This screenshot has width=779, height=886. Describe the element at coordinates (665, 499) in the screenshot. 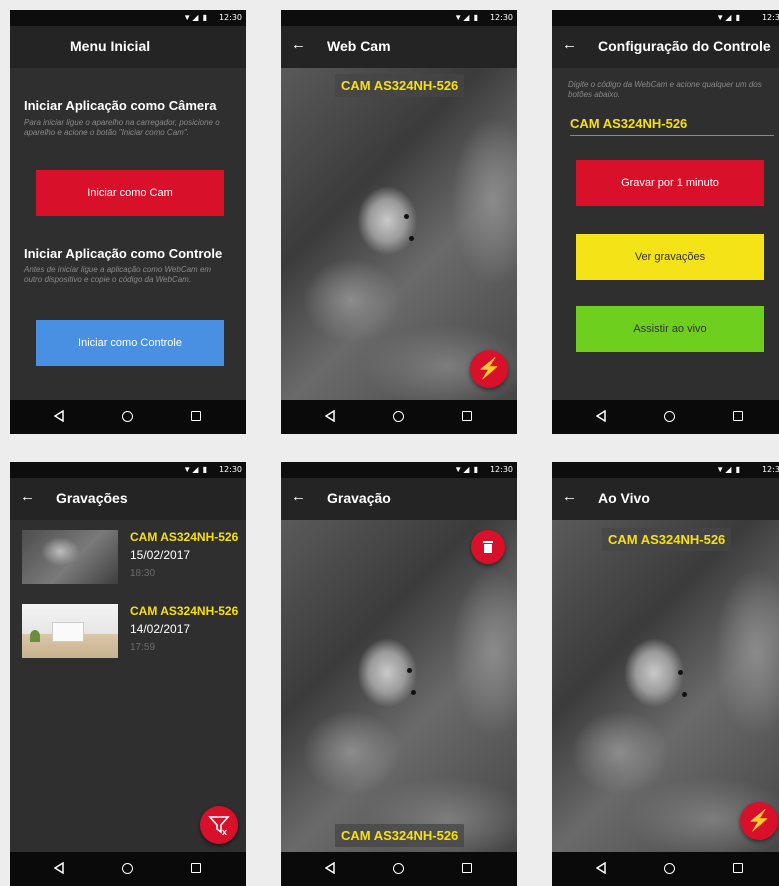

I see `app-bar: ← Ao Vivo` at that location.